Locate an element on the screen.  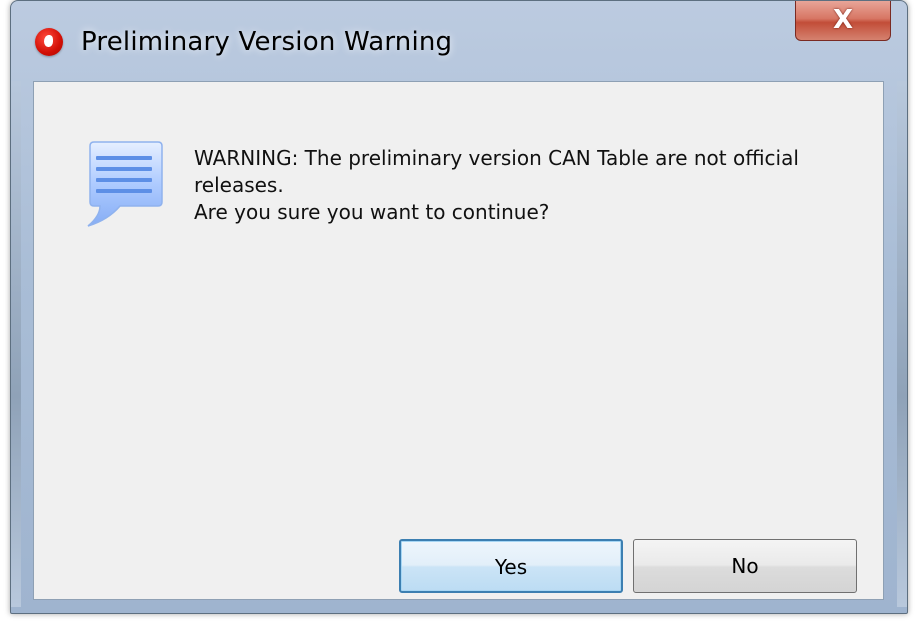
vodafone-logo-icon is located at coordinates (49, 42).